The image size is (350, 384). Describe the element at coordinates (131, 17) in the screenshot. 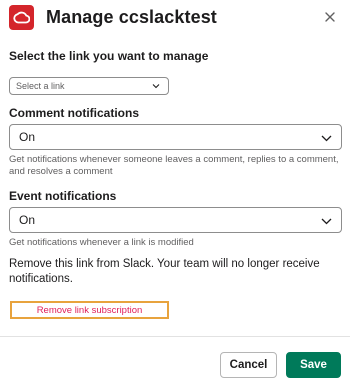

I see `dialog-title: Manage ccslacktest` at that location.